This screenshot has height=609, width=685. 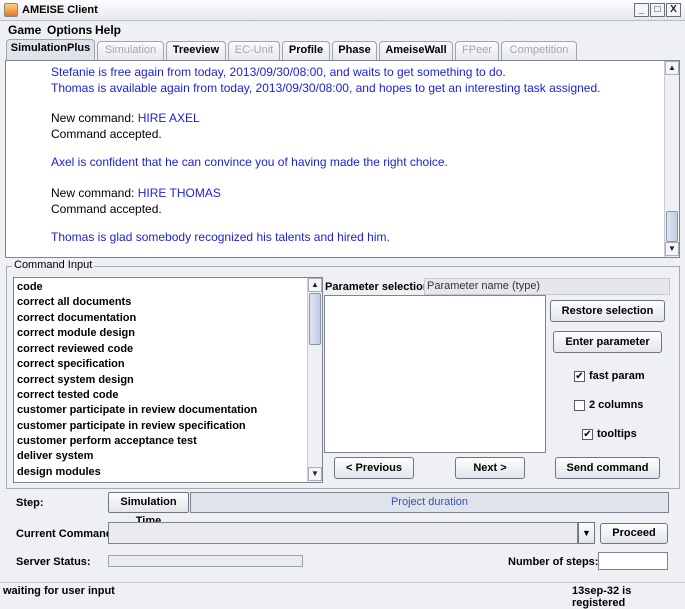 I want to click on tab-treeview: Treeview, so click(x=196, y=50).